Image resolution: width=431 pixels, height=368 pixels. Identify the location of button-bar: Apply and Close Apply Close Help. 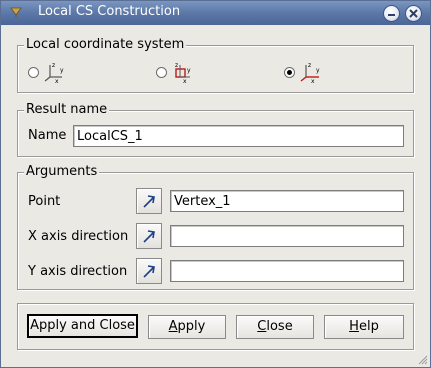
(215, 326).